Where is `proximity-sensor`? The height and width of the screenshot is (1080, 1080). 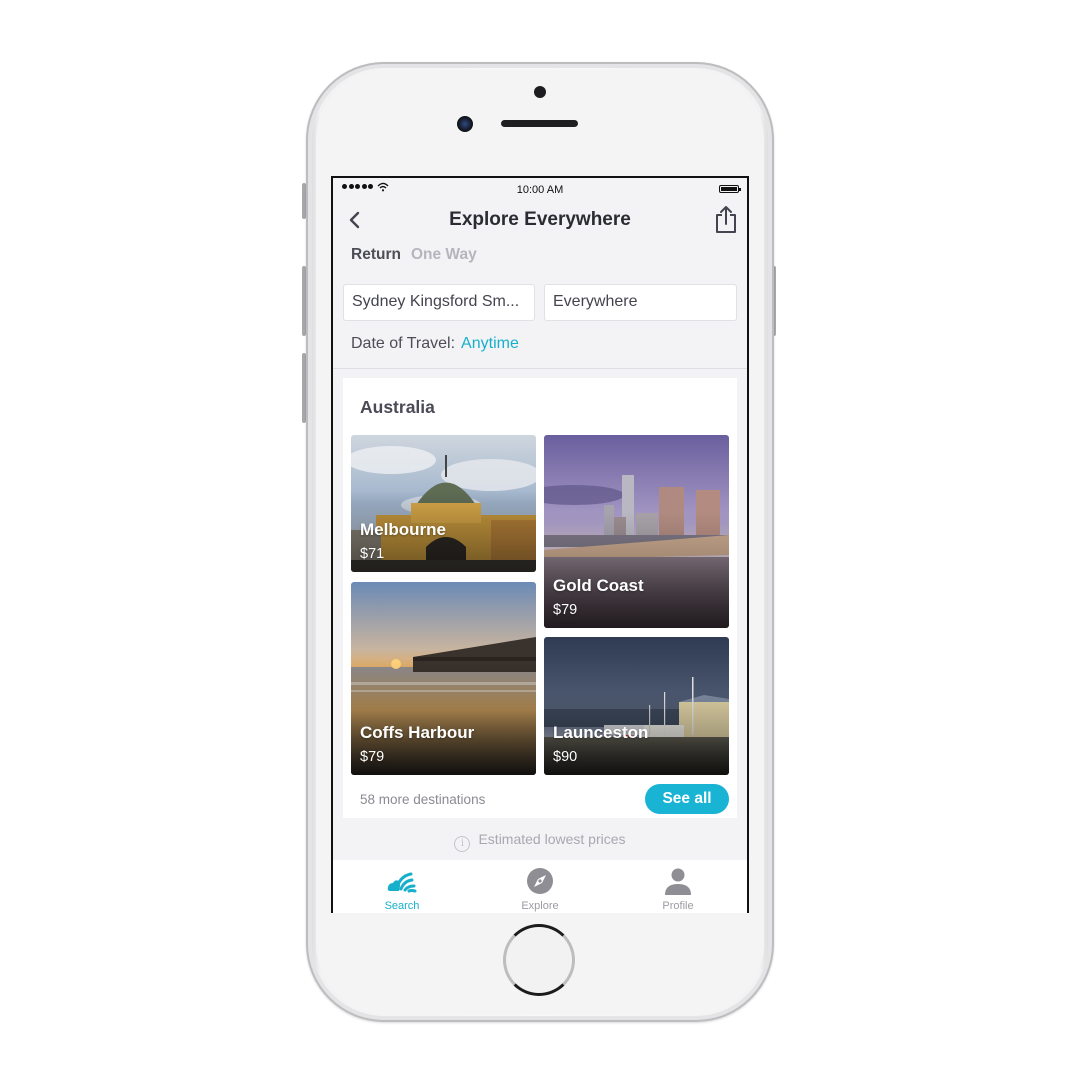 proximity-sensor is located at coordinates (540, 92).